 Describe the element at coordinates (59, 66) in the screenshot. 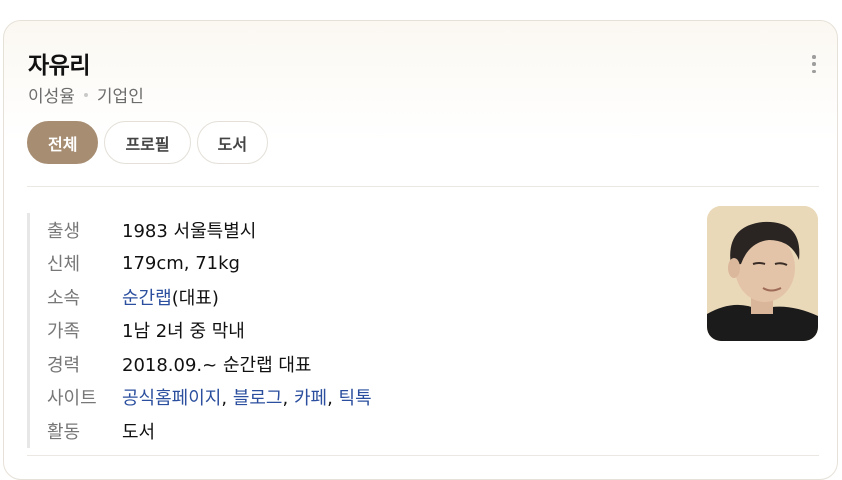

I see `person-name: 자유리` at that location.